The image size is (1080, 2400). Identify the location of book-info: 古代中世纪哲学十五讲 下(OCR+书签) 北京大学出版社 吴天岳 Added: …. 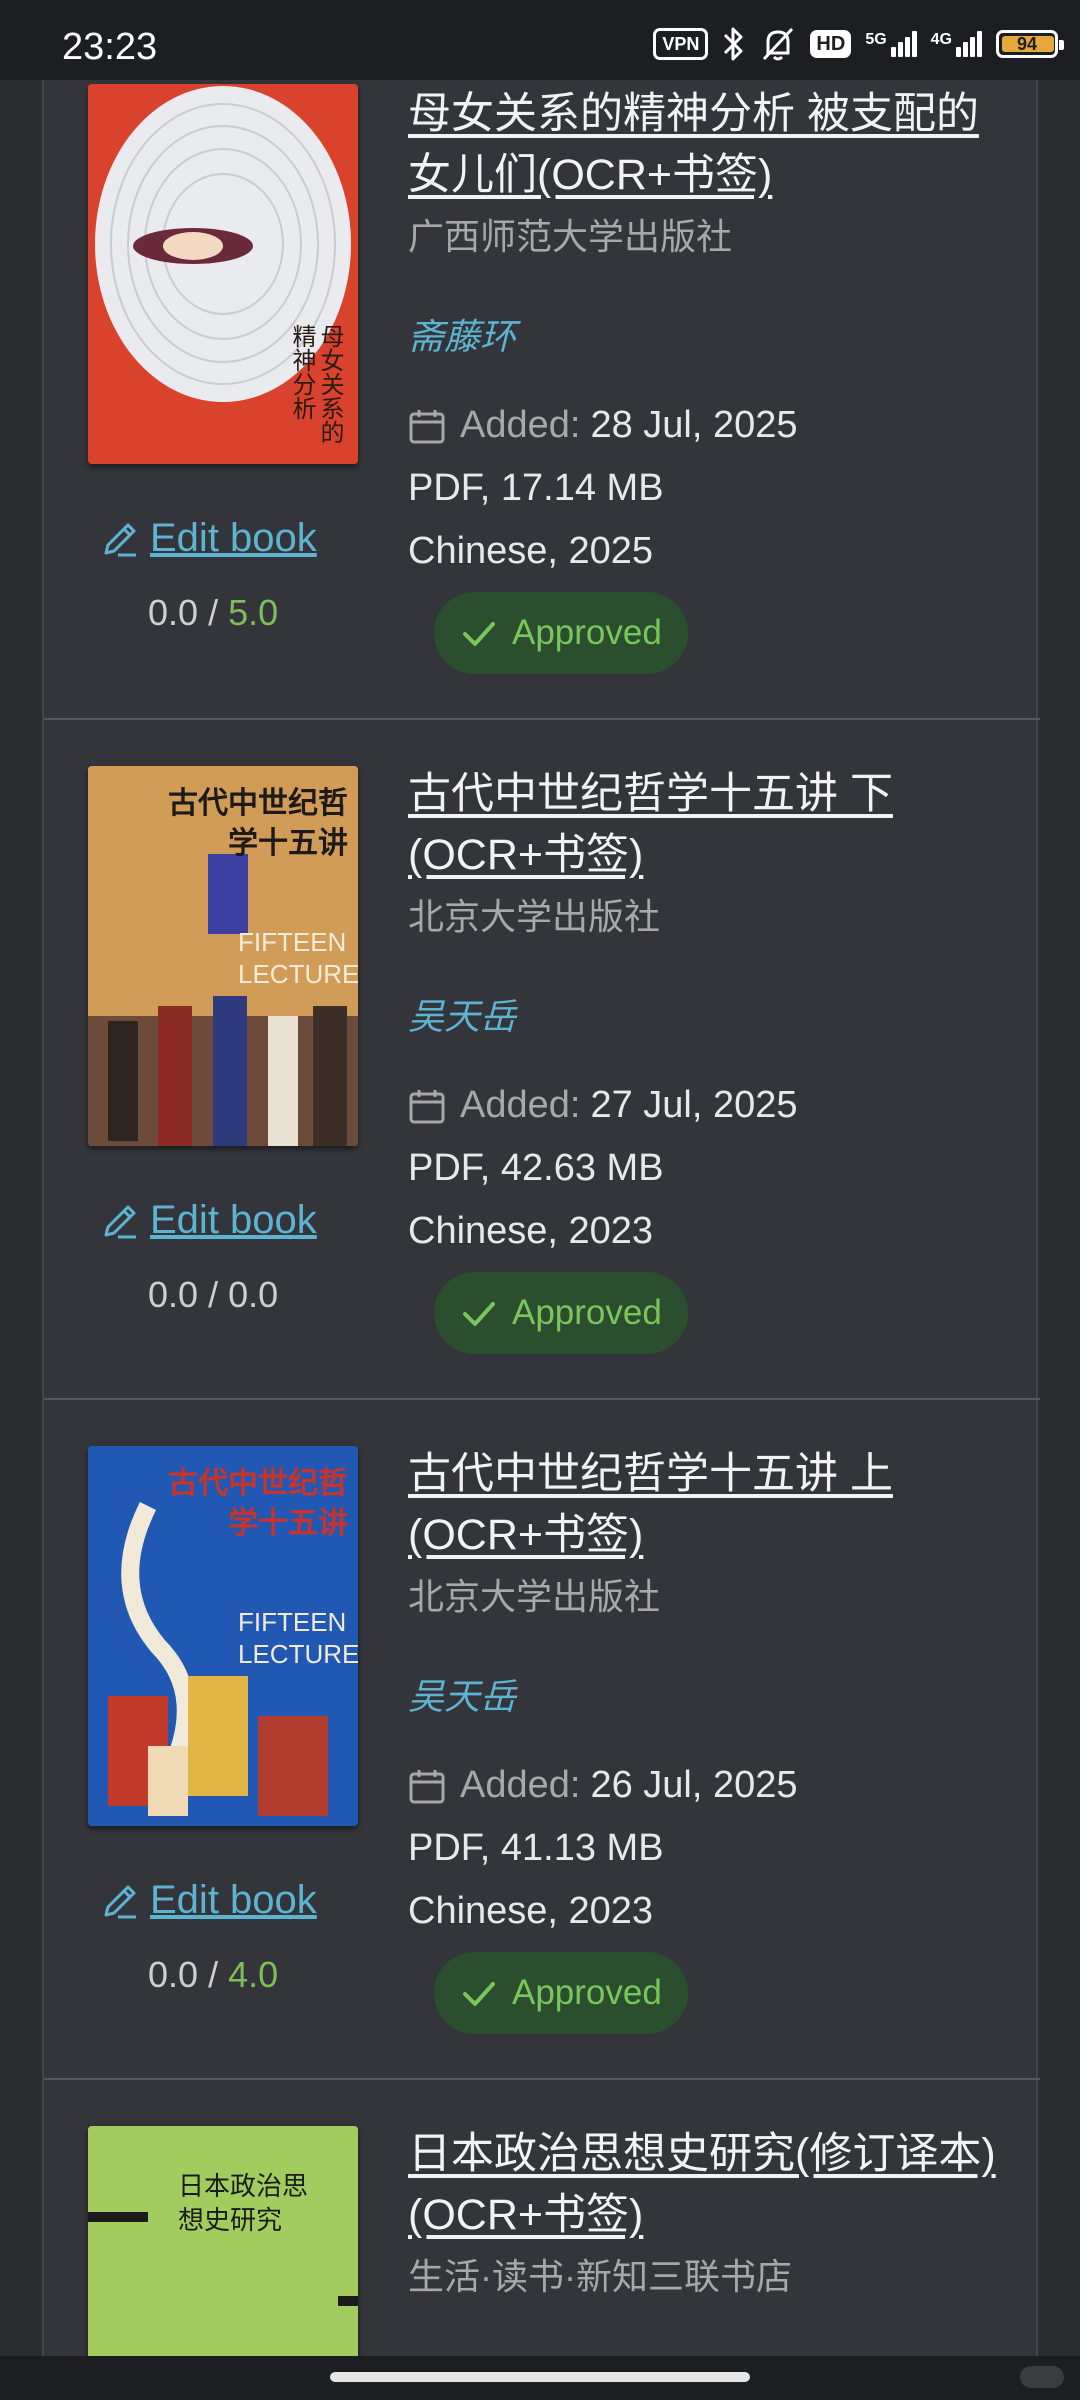
(708, 1008).